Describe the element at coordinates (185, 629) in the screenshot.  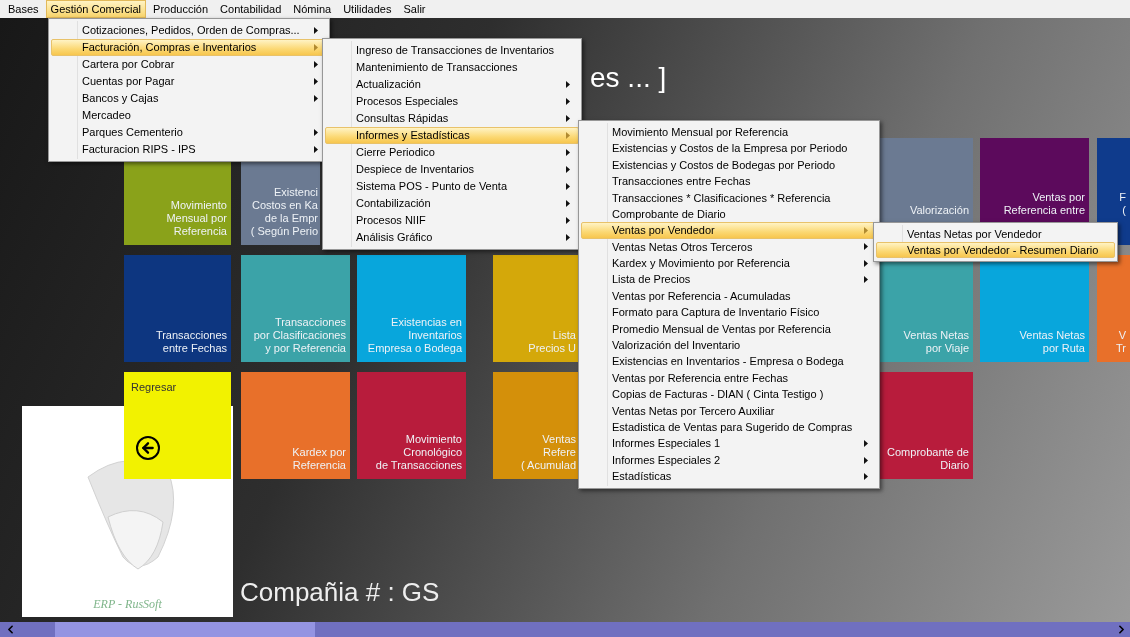
I see `scroll-thumb` at that location.